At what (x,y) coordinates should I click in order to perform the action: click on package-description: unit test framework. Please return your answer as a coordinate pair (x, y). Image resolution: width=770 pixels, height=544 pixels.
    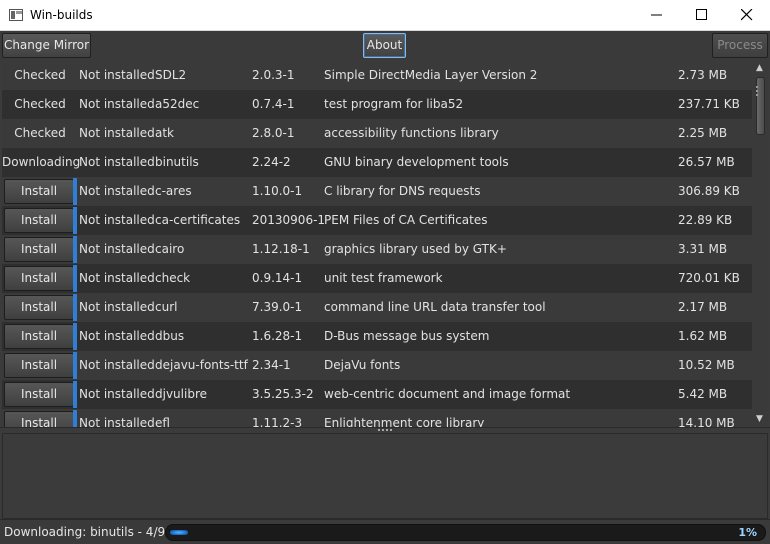
    Looking at the image, I should click on (383, 278).